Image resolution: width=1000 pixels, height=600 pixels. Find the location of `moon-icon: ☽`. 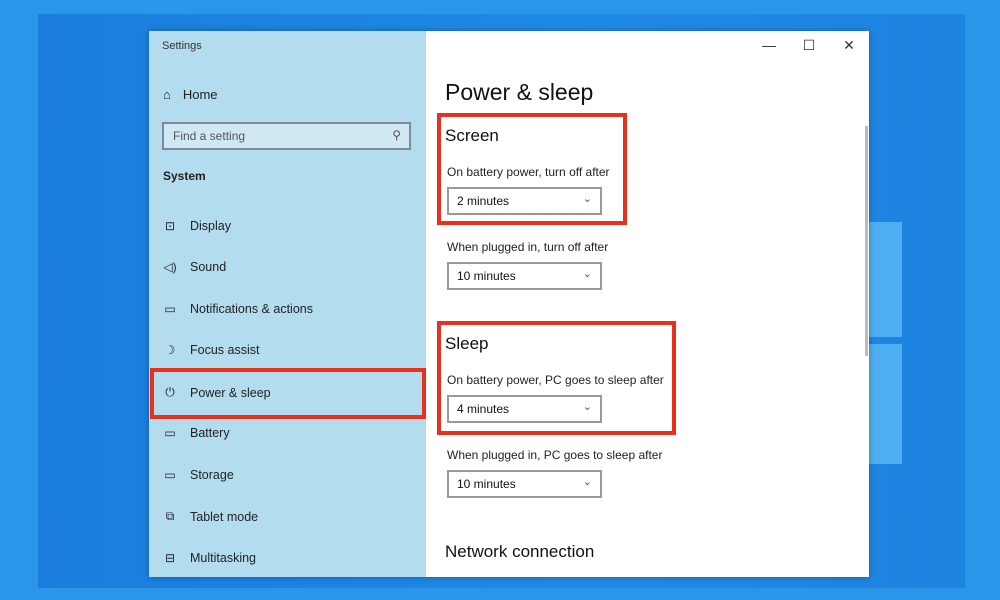

moon-icon: ☽ is located at coordinates (170, 350).